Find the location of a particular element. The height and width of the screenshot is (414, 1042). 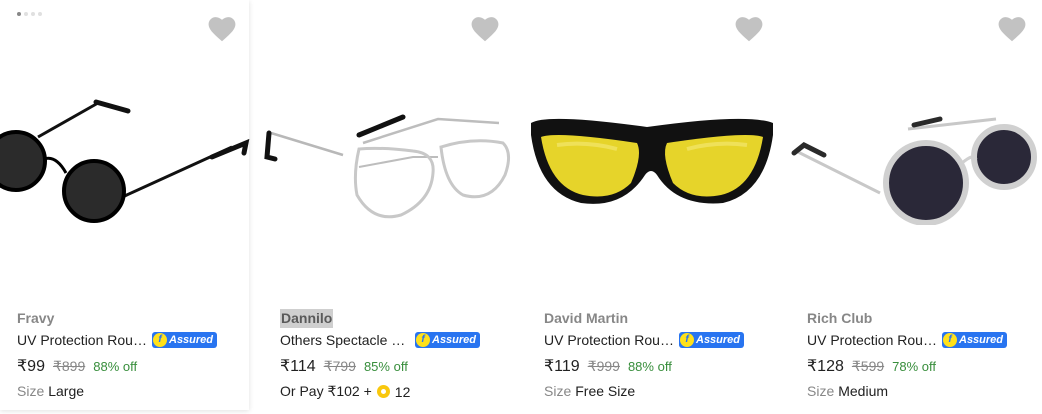

discount-percent: 78% off is located at coordinates (914, 366).